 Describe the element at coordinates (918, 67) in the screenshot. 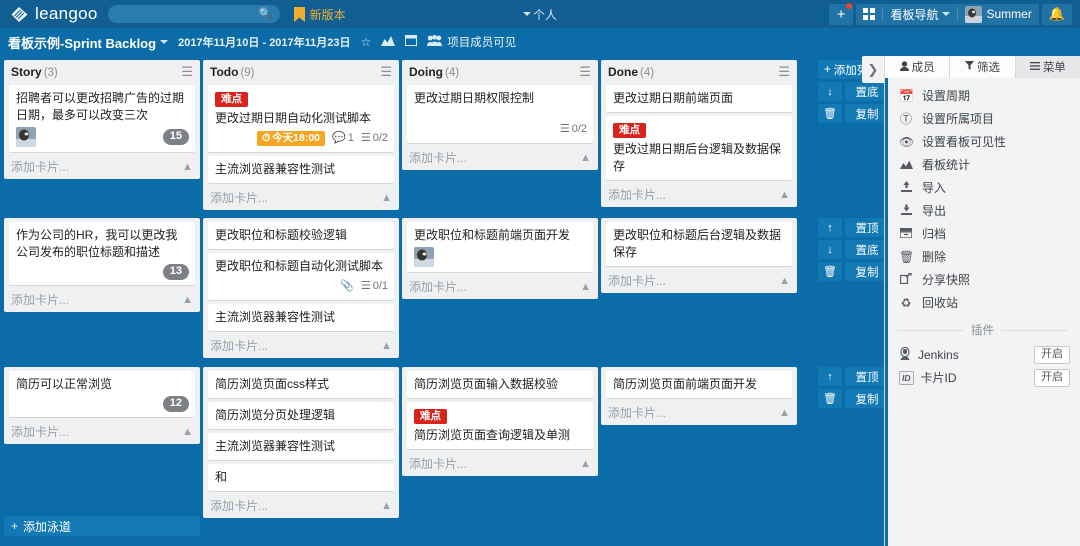

I see `tab-members: 成员` at that location.